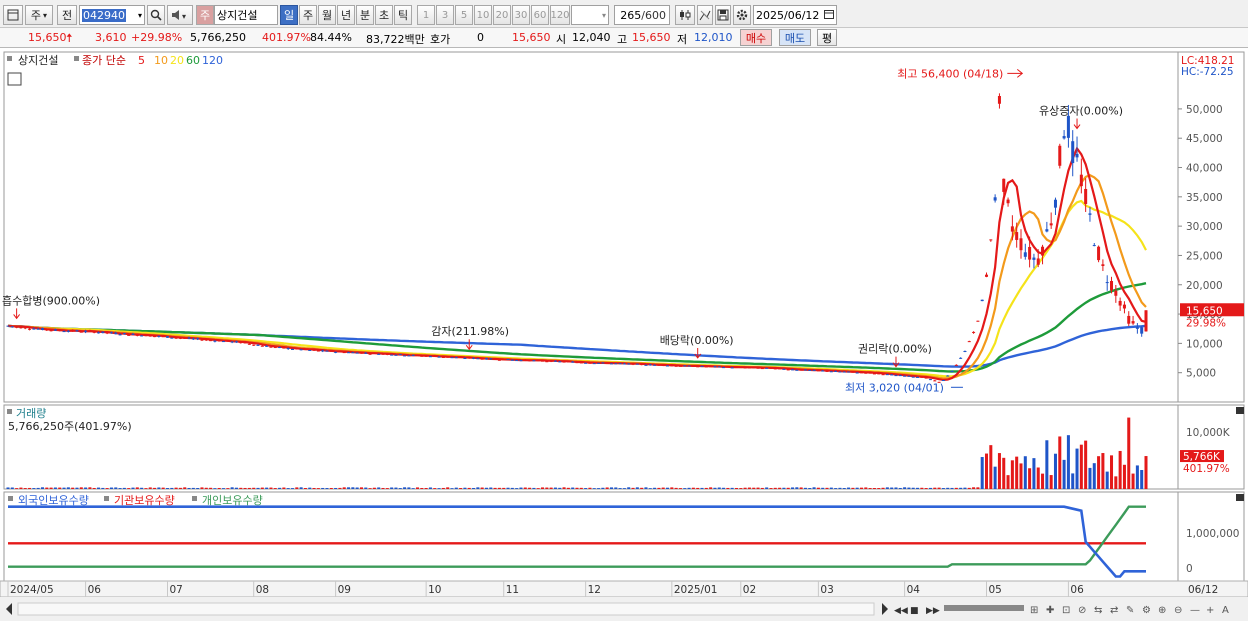  What do you see at coordinates (464, 15) in the screenshot?
I see `interval-tab-5: 5` at bounding box center [464, 15].